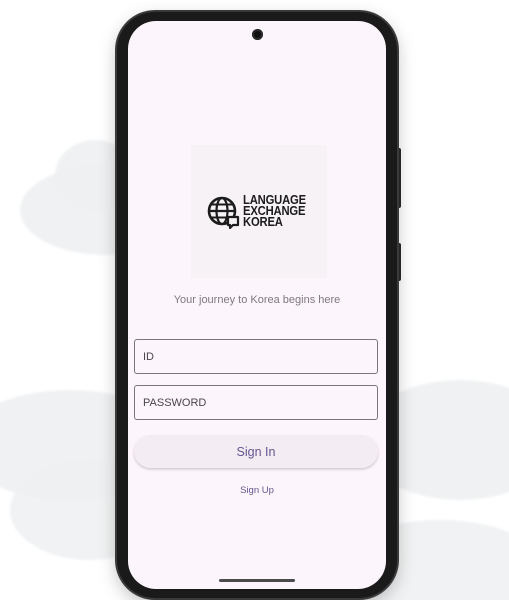 This screenshot has width=509, height=600. I want to click on id-input, so click(256, 356).